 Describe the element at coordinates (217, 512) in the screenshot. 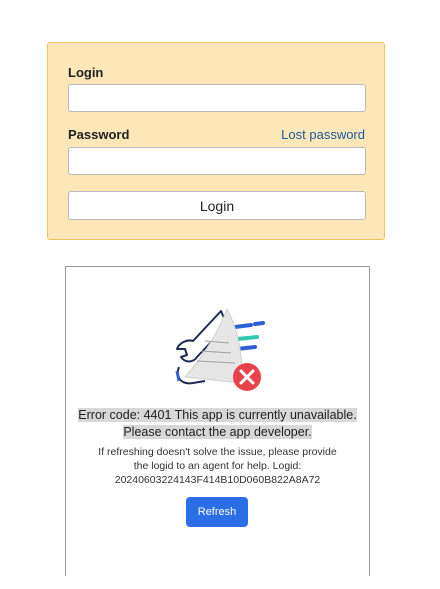

I see `refresh-button: Refresh` at that location.